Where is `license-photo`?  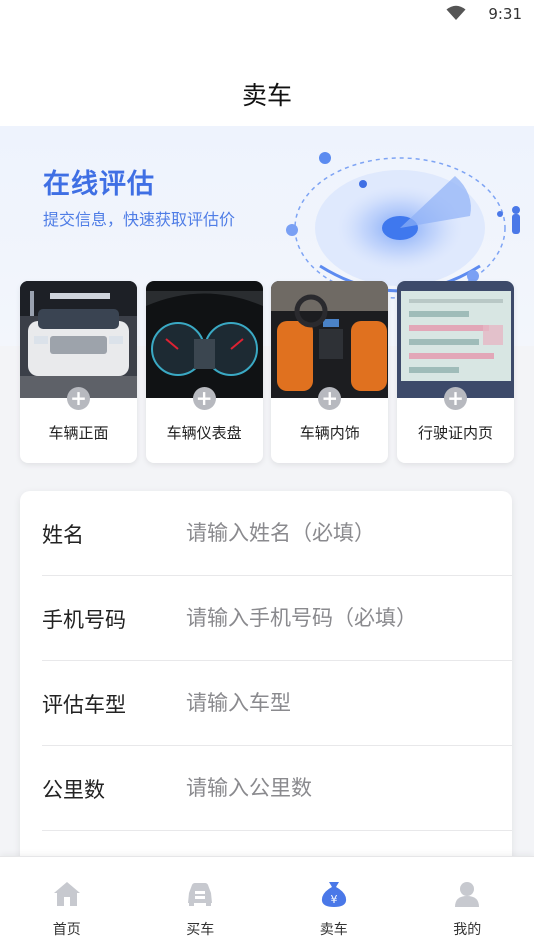 license-photo is located at coordinates (455, 339).